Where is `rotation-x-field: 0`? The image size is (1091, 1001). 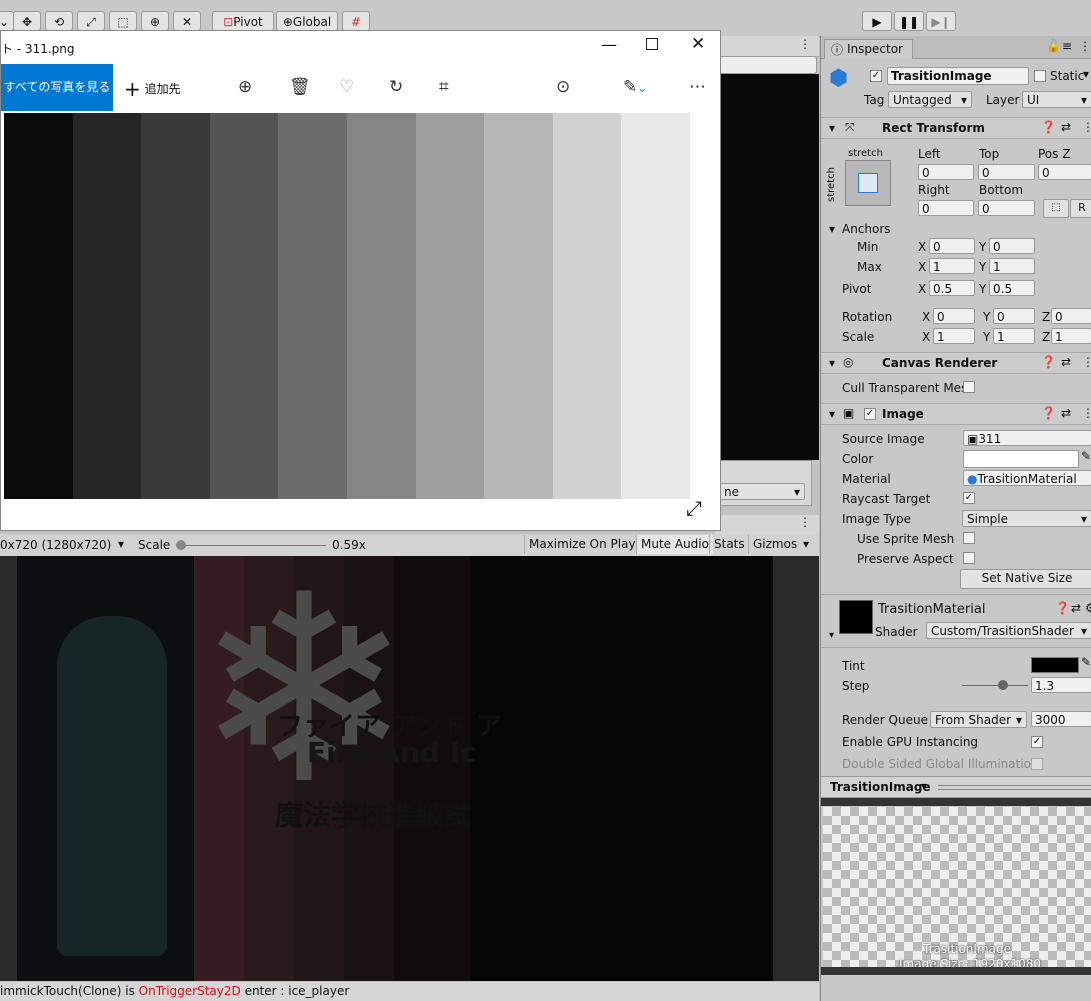
rotation-x-field: 0 is located at coordinates (954, 316).